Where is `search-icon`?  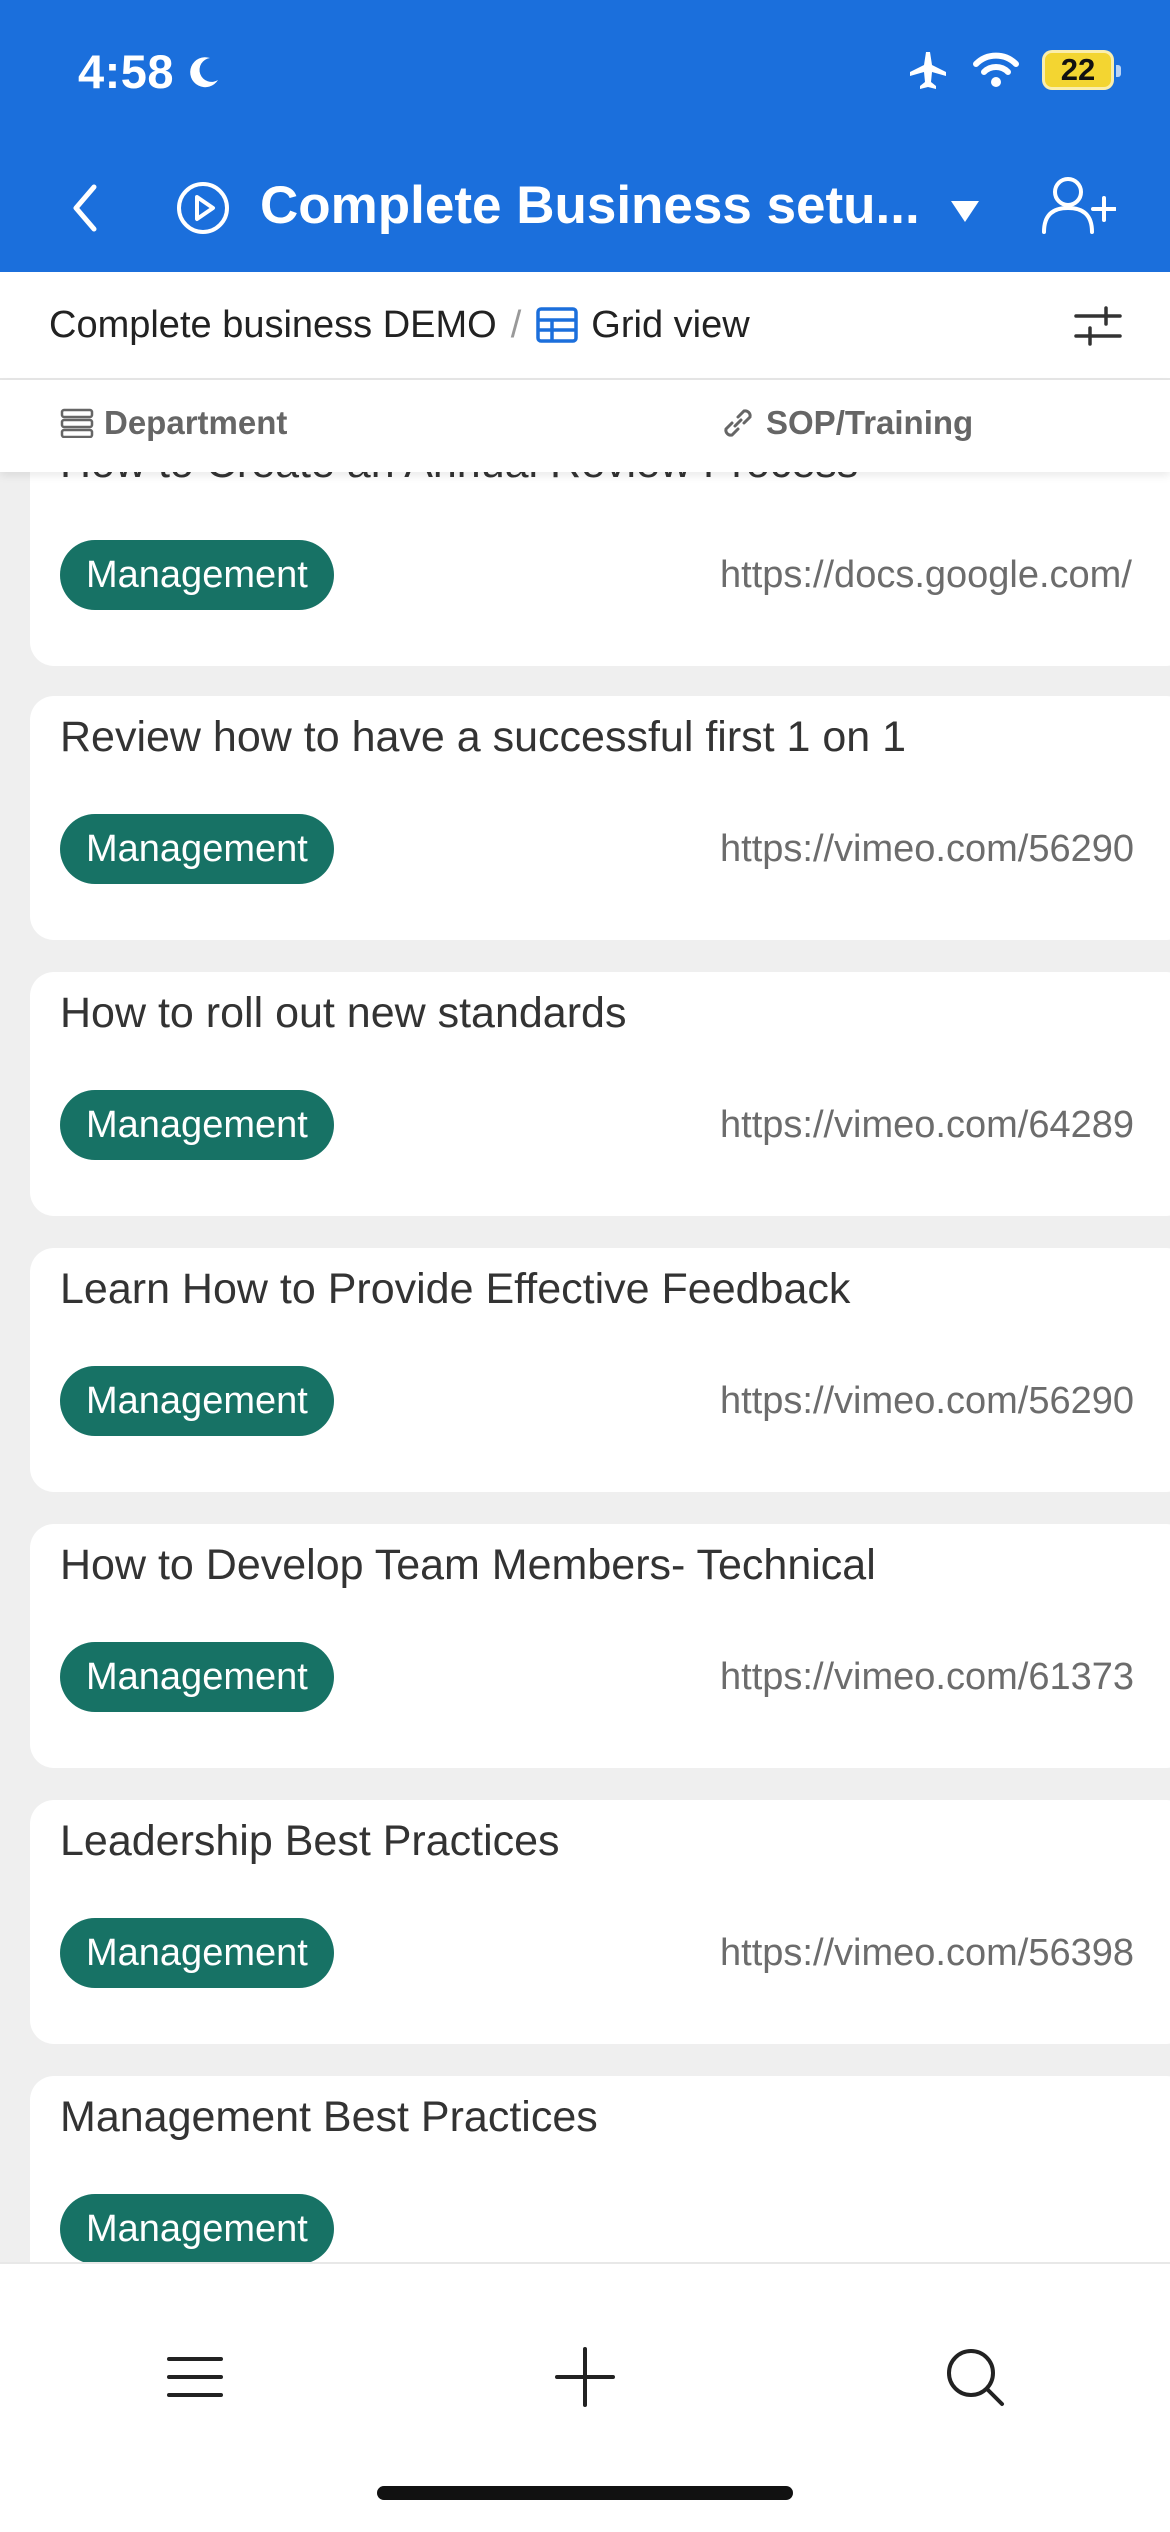
search-icon is located at coordinates (975, 2377).